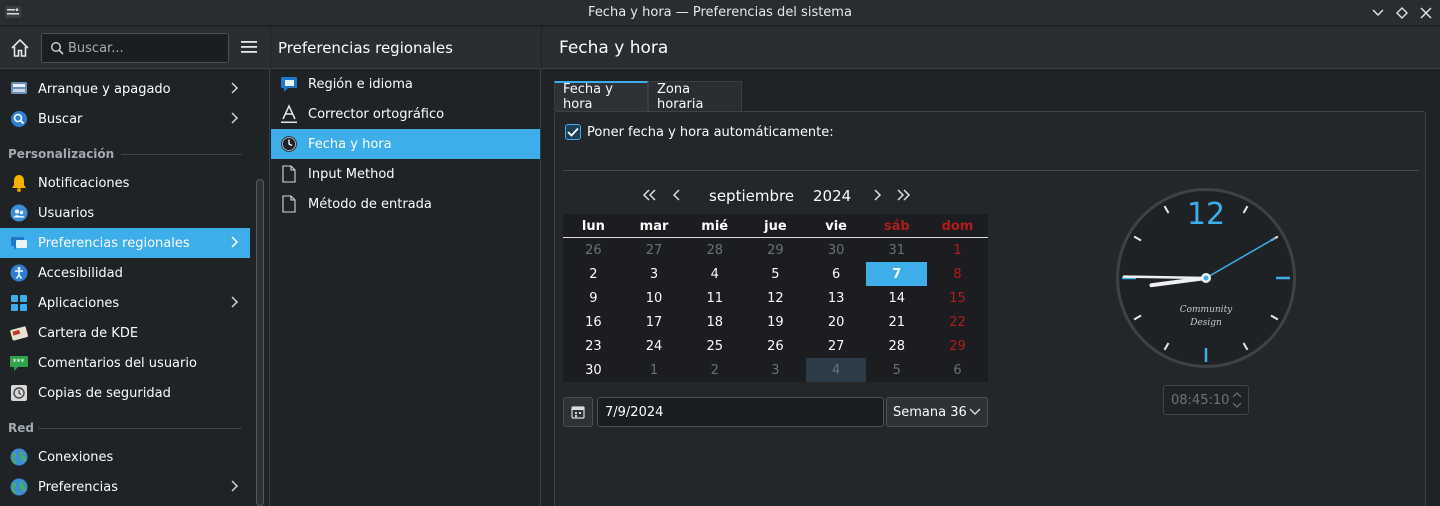 The width and height of the screenshot is (1440, 506). I want to click on sidebar-item-preferencias-regionales: Preferencias regionales, so click(125, 243).